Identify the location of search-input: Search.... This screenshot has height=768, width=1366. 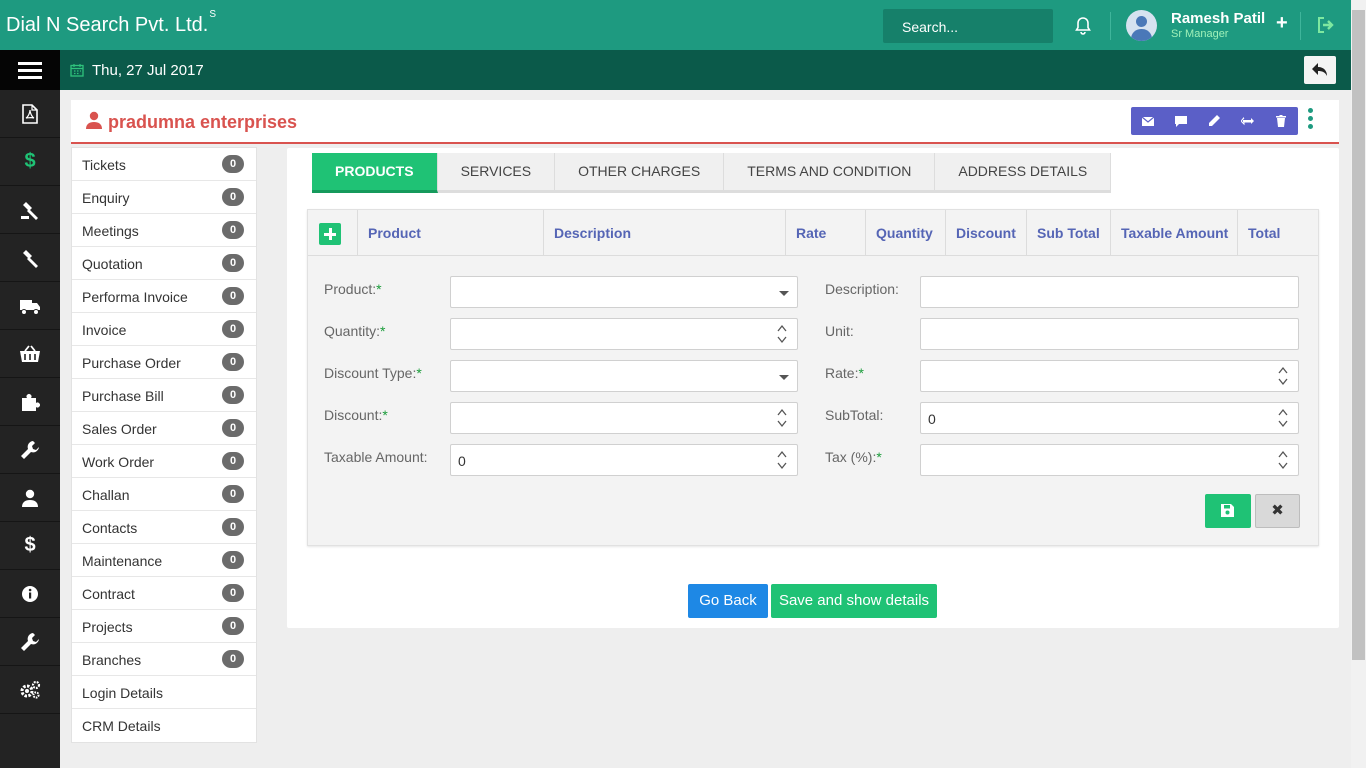
(968, 26).